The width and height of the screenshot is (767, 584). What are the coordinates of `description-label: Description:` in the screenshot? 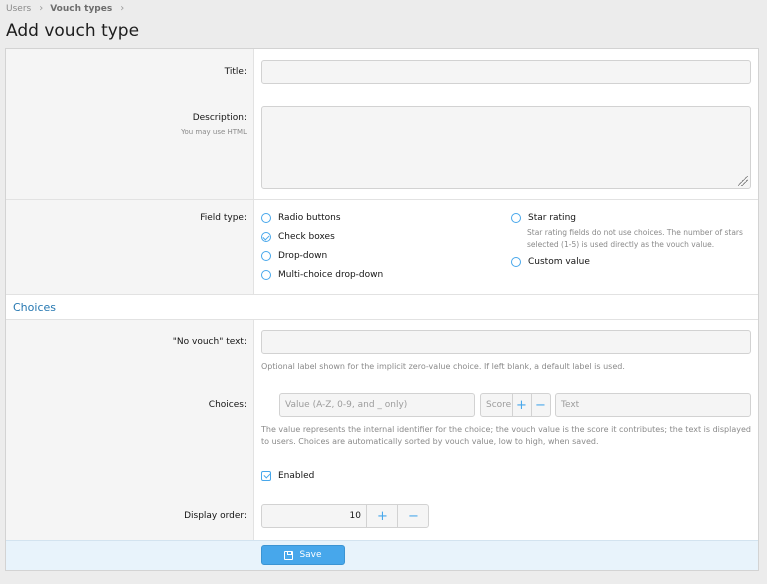 It's located at (219, 118).